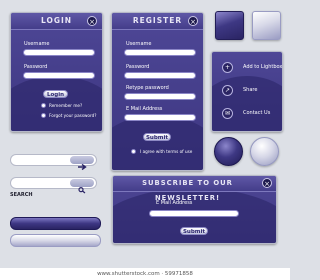 This screenshot has height=280, width=320. I want to click on newsletter-submit-button: Submit, so click(194, 231).